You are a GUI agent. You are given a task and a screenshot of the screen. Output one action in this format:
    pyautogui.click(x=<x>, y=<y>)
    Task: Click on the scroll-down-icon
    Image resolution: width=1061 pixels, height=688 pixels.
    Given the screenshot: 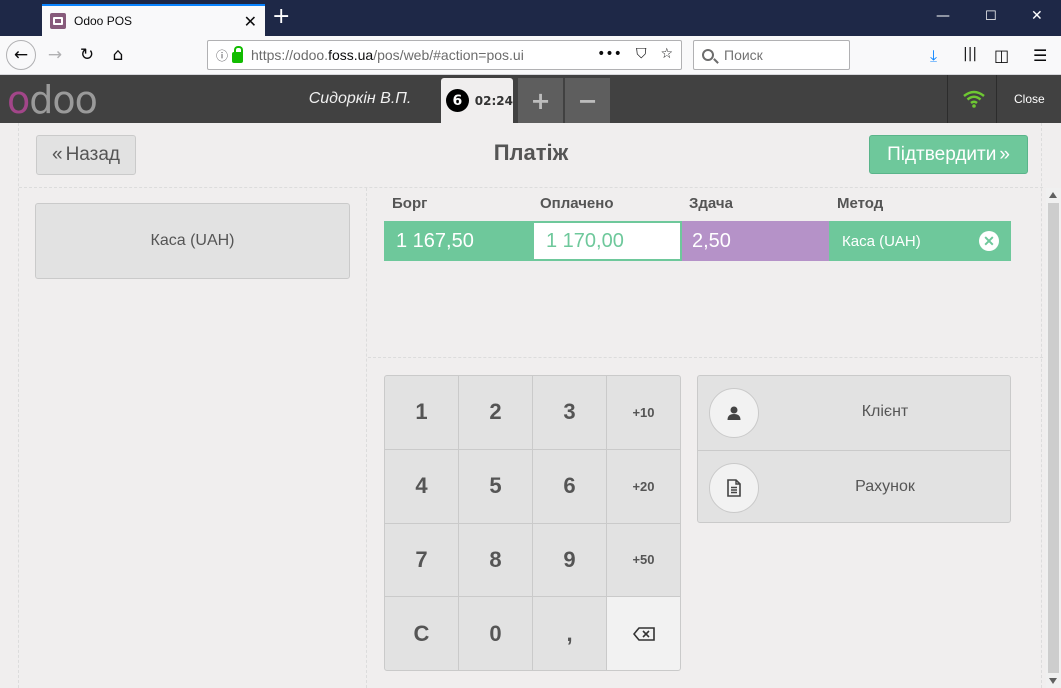 What is the action you would take?
    pyautogui.click(x=1053, y=681)
    